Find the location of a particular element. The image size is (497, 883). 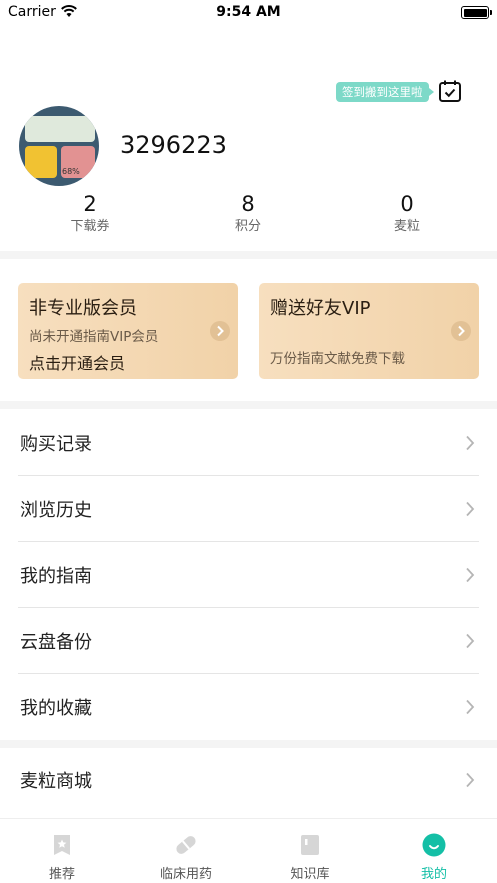

menu-item-label: 购买记录 is located at coordinates (56, 444).